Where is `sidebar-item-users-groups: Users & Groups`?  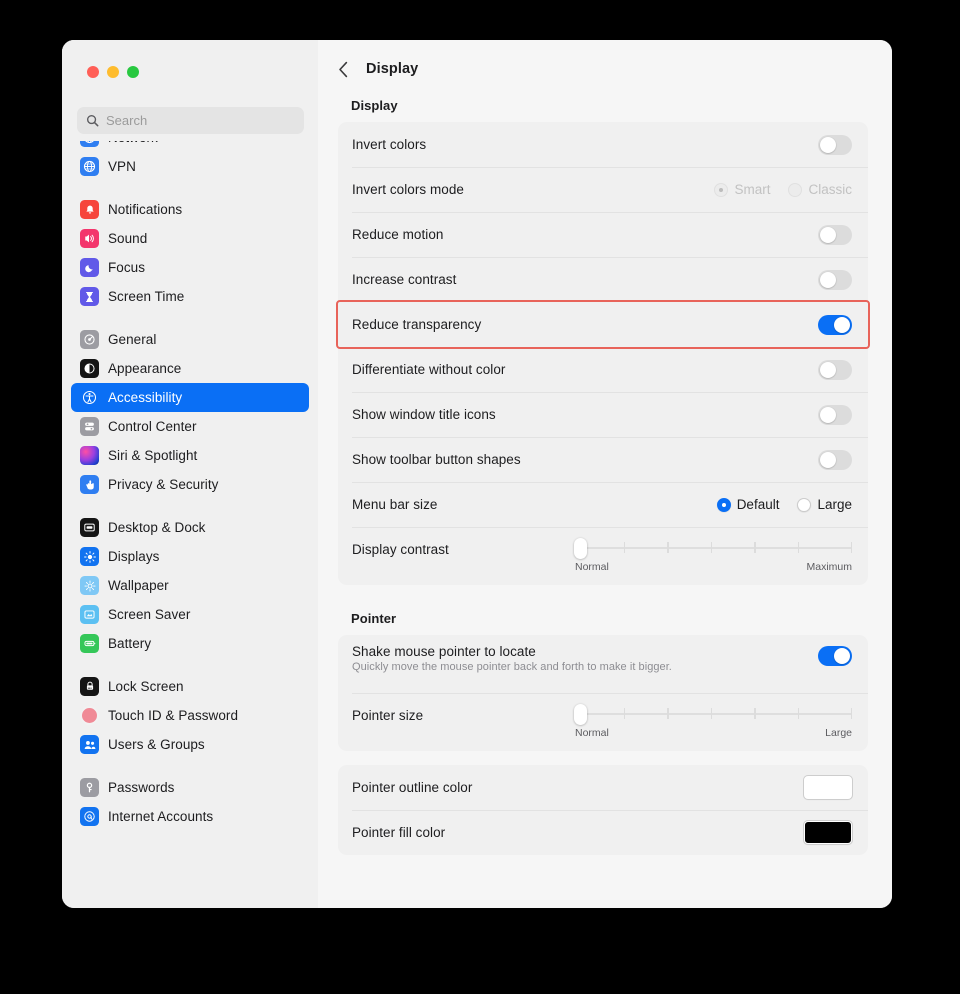 sidebar-item-users-groups: Users & Groups is located at coordinates (190, 744).